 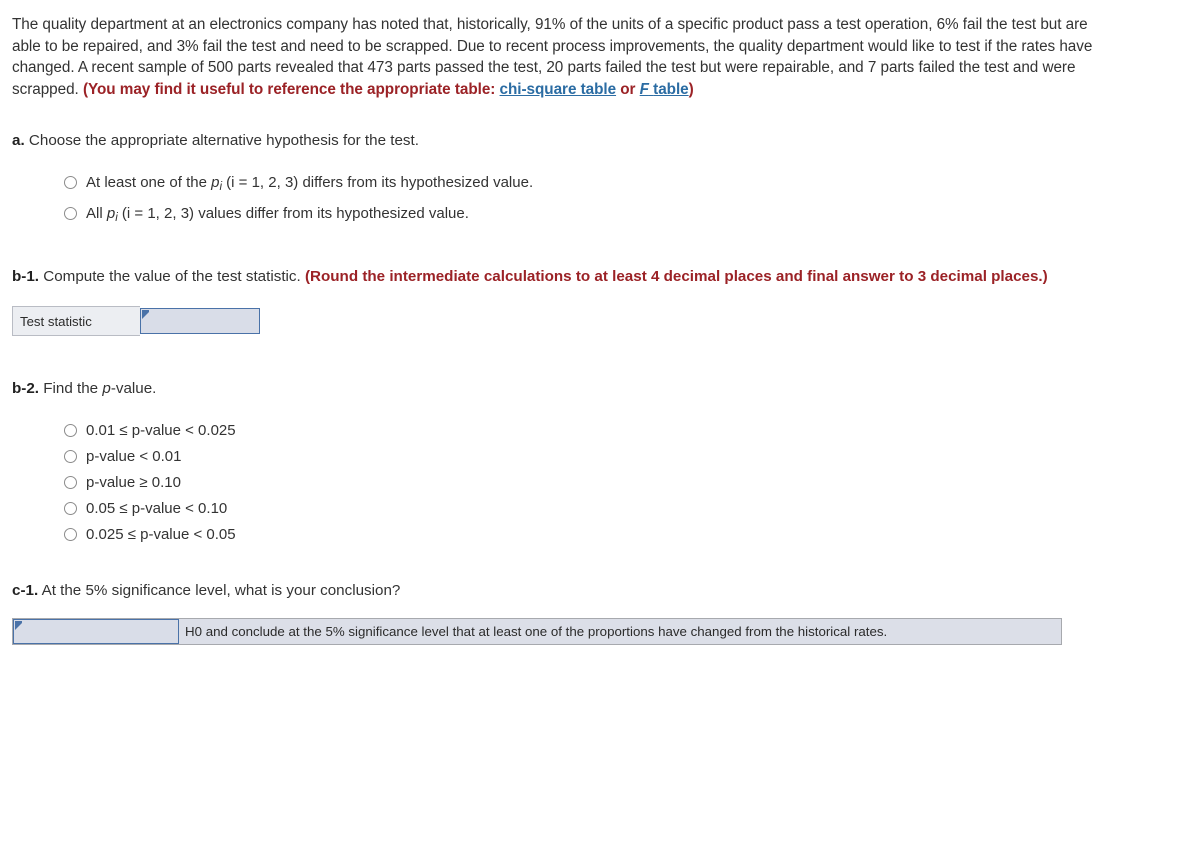 I want to click on part-b2-option-2-label: p-value ≥ 0.10, so click(x=133, y=482).